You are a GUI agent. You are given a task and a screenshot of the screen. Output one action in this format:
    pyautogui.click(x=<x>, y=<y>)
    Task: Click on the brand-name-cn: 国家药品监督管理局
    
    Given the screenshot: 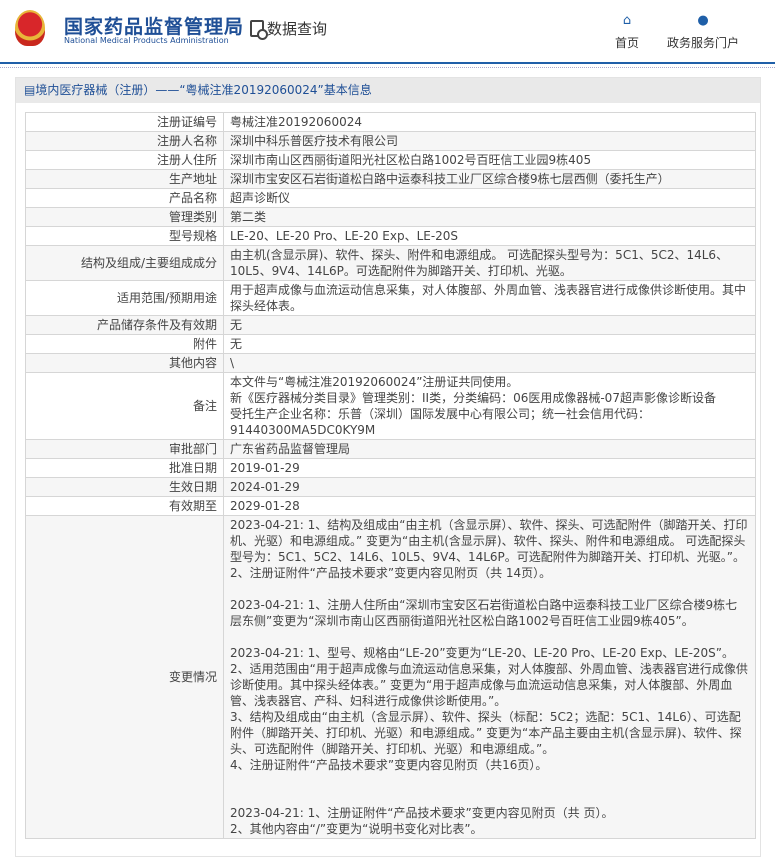 What is the action you would take?
    pyautogui.click(x=154, y=25)
    